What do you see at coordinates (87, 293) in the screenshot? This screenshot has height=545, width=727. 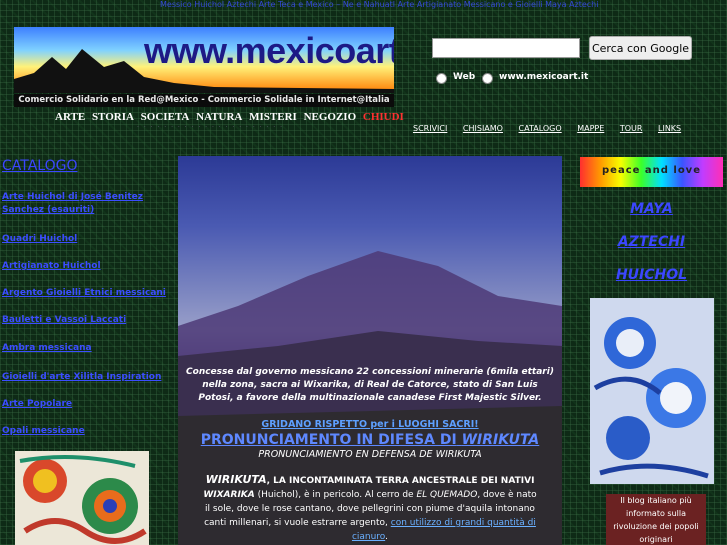 I see `catalog-item: Argento Gioielli Etnici messicani` at bounding box center [87, 293].